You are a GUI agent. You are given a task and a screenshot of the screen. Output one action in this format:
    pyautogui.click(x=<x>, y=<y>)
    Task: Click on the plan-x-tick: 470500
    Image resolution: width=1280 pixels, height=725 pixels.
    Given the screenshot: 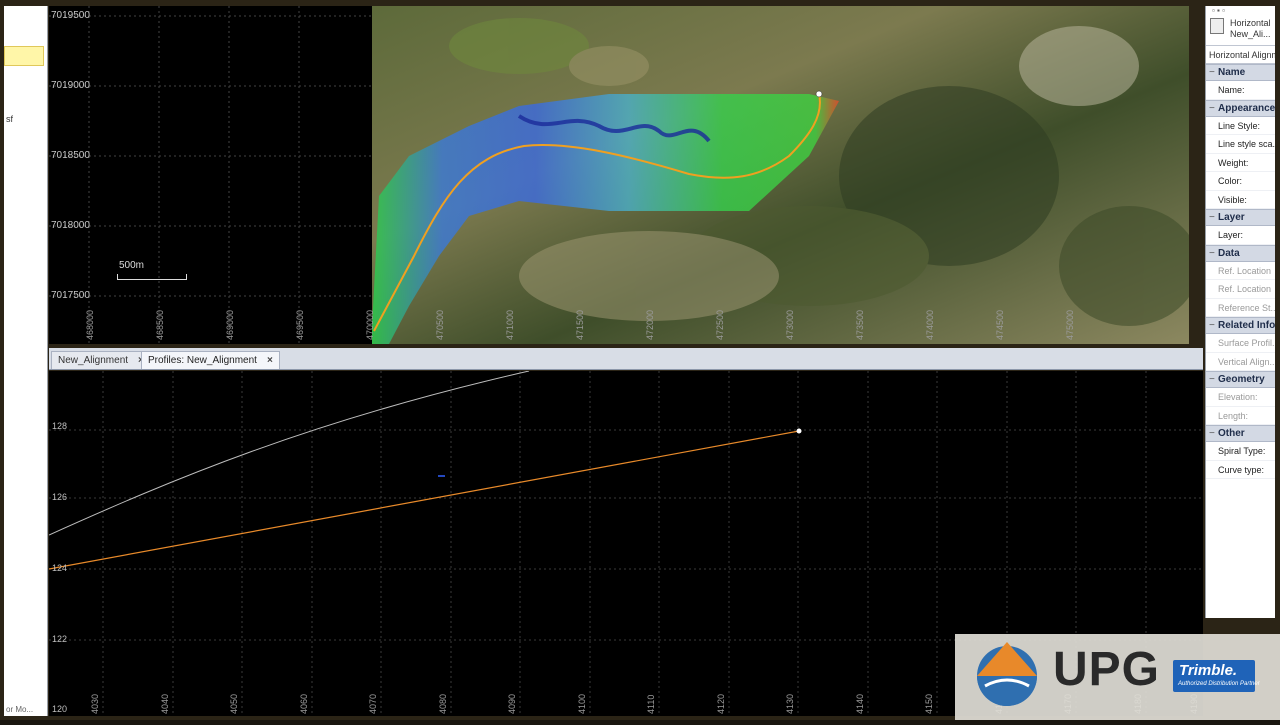 What is the action you would take?
    pyautogui.click(x=440, y=324)
    